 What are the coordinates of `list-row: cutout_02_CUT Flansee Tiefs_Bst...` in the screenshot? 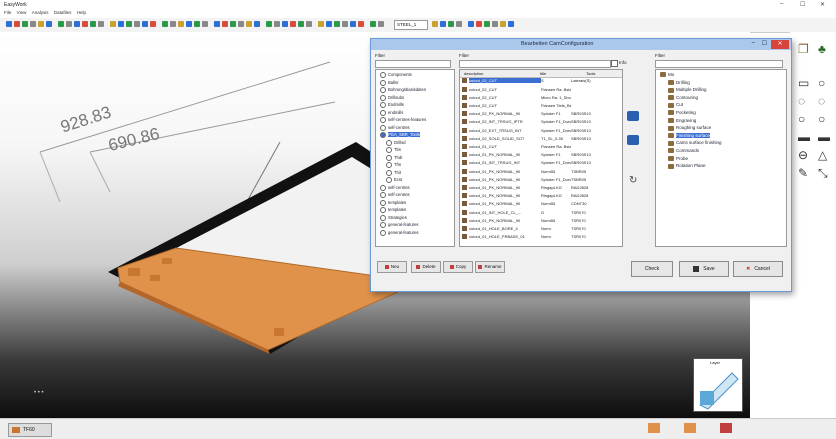 It's located at (529, 106).